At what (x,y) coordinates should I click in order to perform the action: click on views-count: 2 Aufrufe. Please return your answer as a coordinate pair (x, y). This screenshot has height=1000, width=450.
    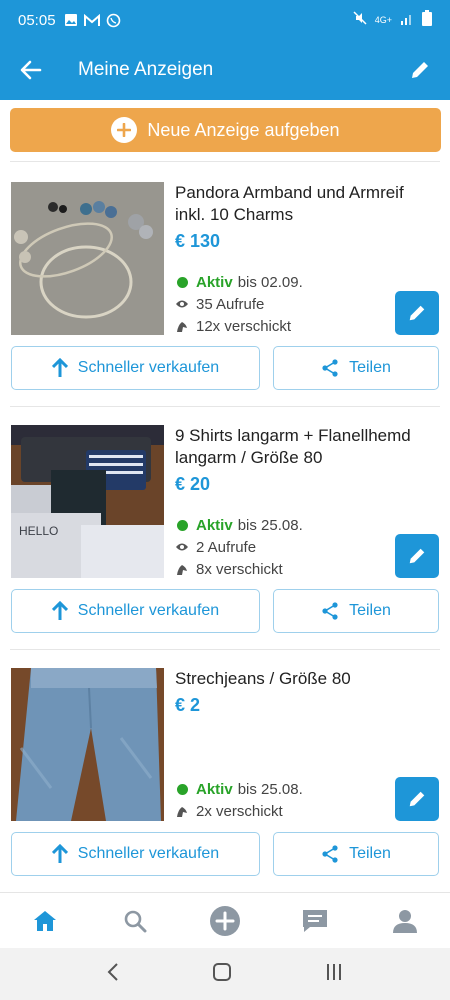
    Looking at the image, I should click on (226, 547).